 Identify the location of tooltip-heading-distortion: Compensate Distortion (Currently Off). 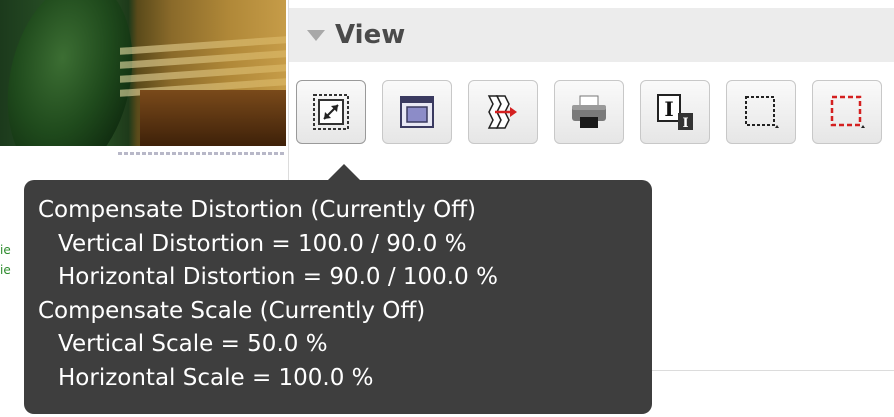
(257, 210).